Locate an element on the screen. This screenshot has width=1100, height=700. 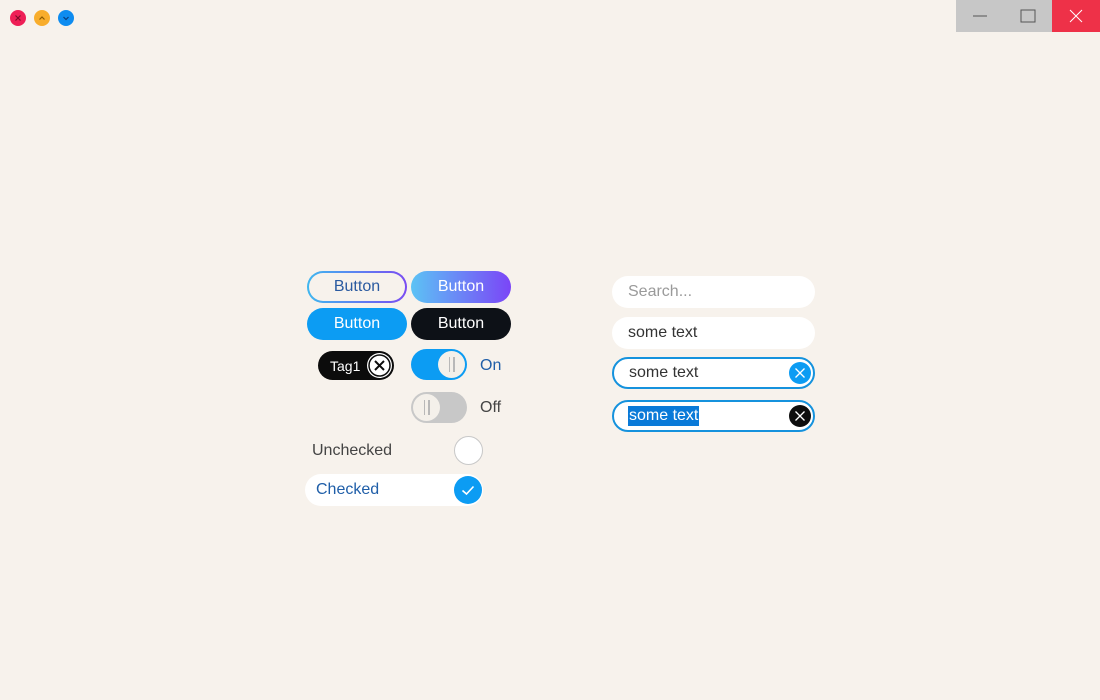
tag-label: Tag1 is located at coordinates (345, 365).